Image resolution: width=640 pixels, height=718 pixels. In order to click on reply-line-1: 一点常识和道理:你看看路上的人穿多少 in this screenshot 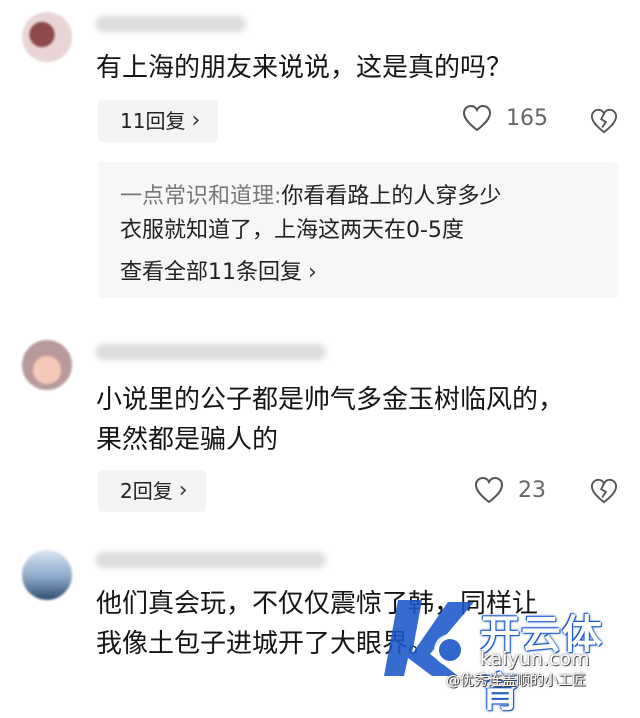, I will do `click(310, 197)`.